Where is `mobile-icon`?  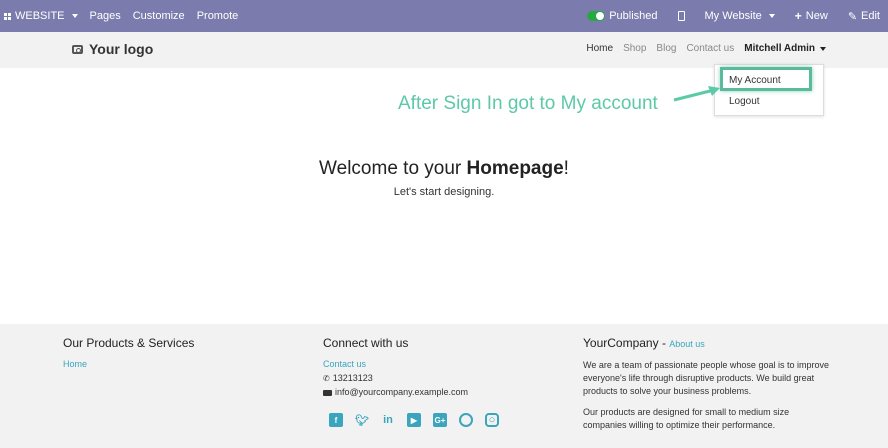 mobile-icon is located at coordinates (681, 16).